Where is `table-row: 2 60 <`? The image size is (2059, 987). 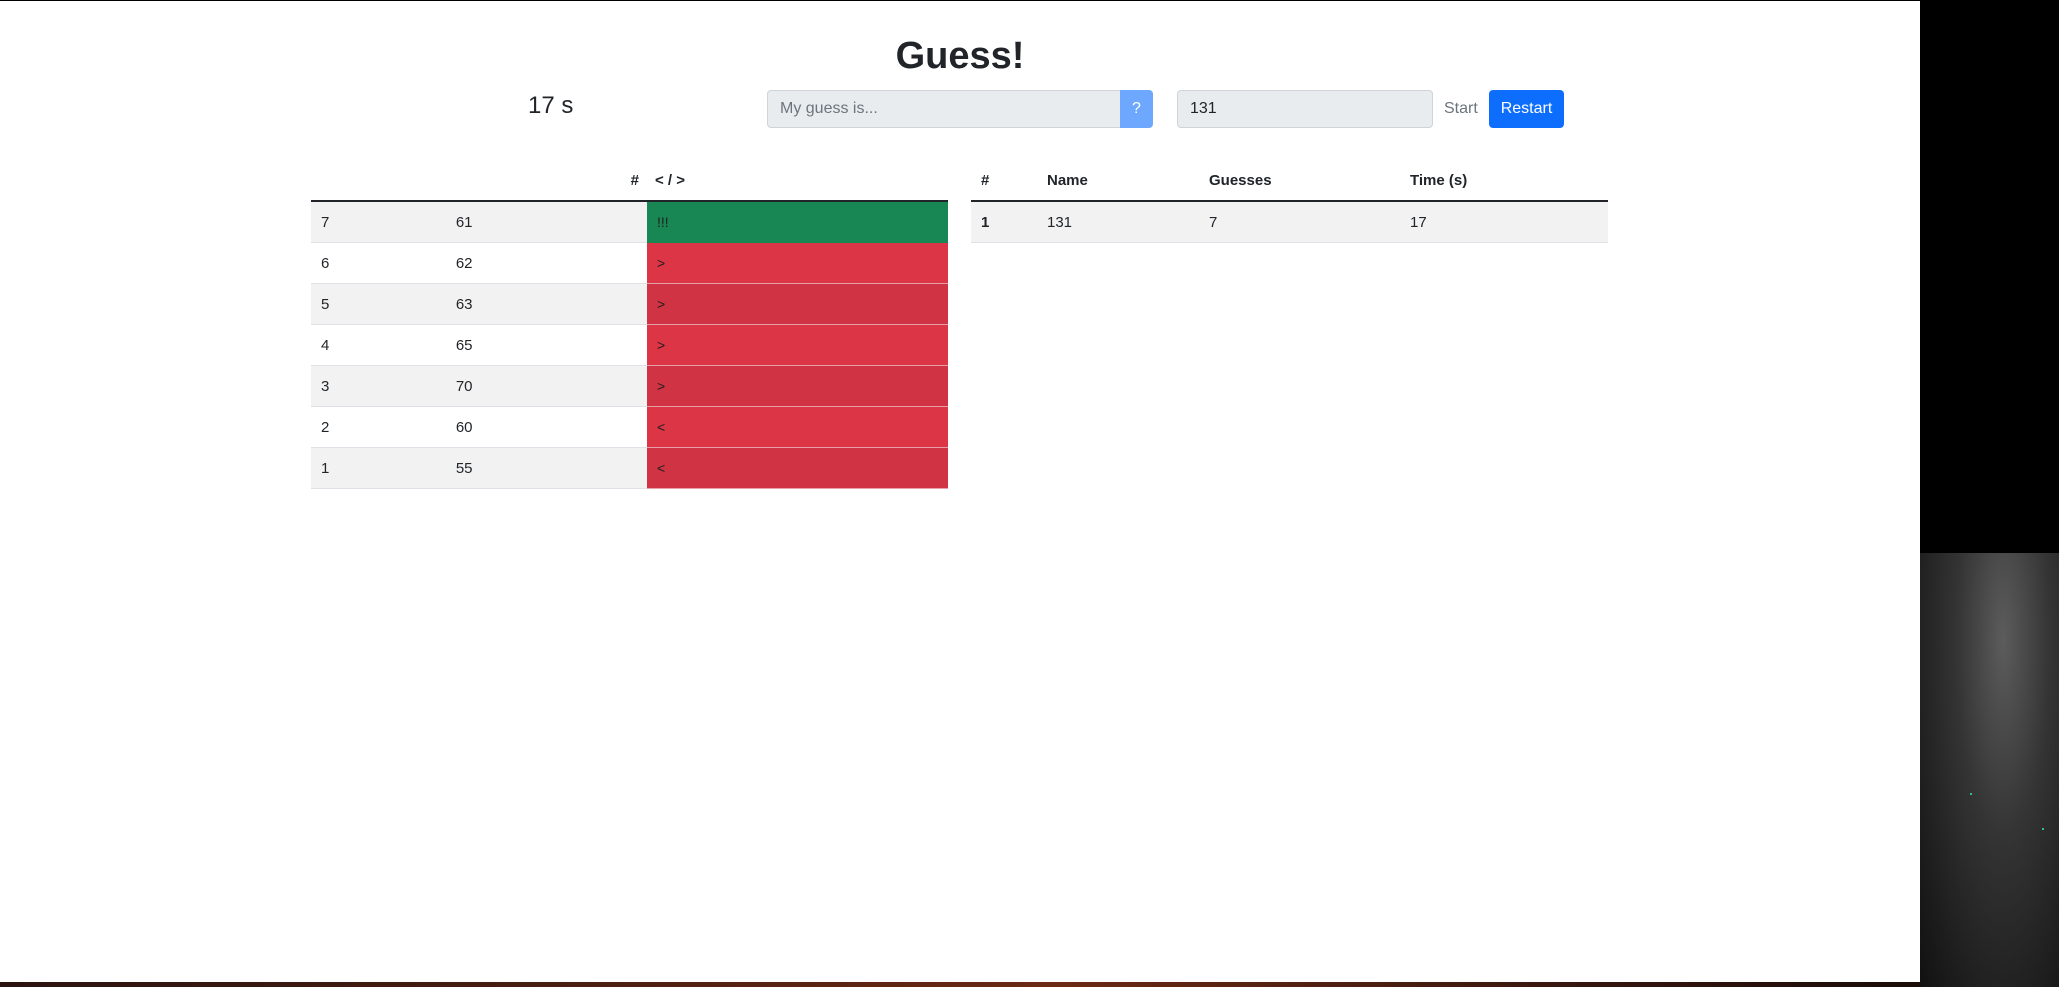 table-row: 2 60 < is located at coordinates (629, 427).